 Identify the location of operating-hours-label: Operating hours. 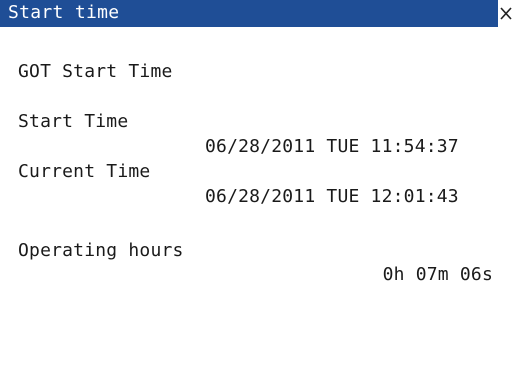
(101, 250).